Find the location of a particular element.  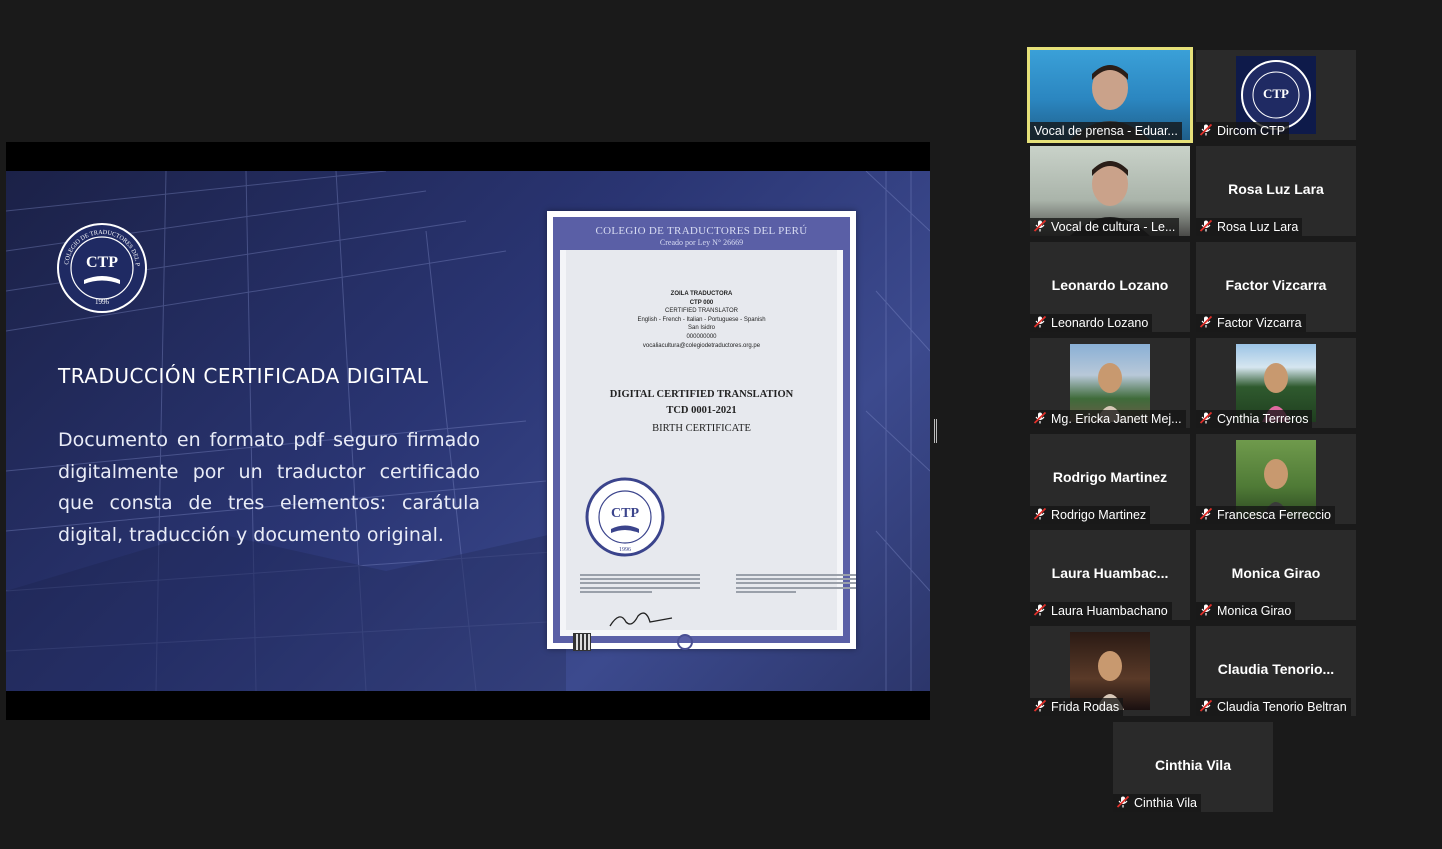

certificate-fine-print-left is located at coordinates (640, 584).